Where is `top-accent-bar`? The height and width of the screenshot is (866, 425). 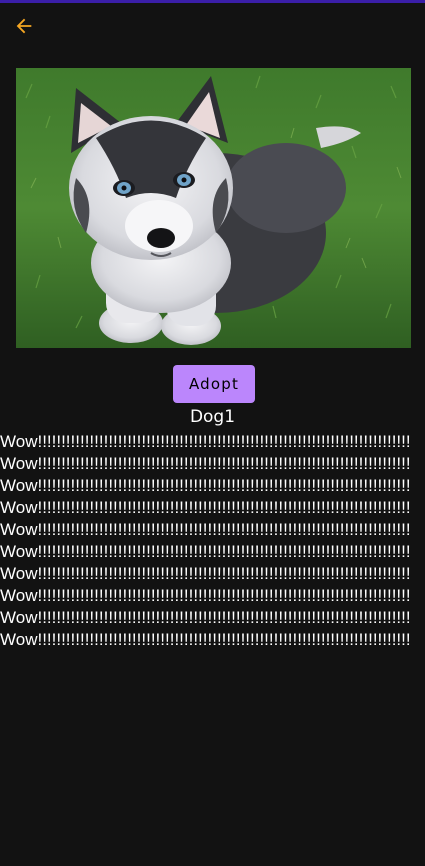 top-accent-bar is located at coordinates (212, 1).